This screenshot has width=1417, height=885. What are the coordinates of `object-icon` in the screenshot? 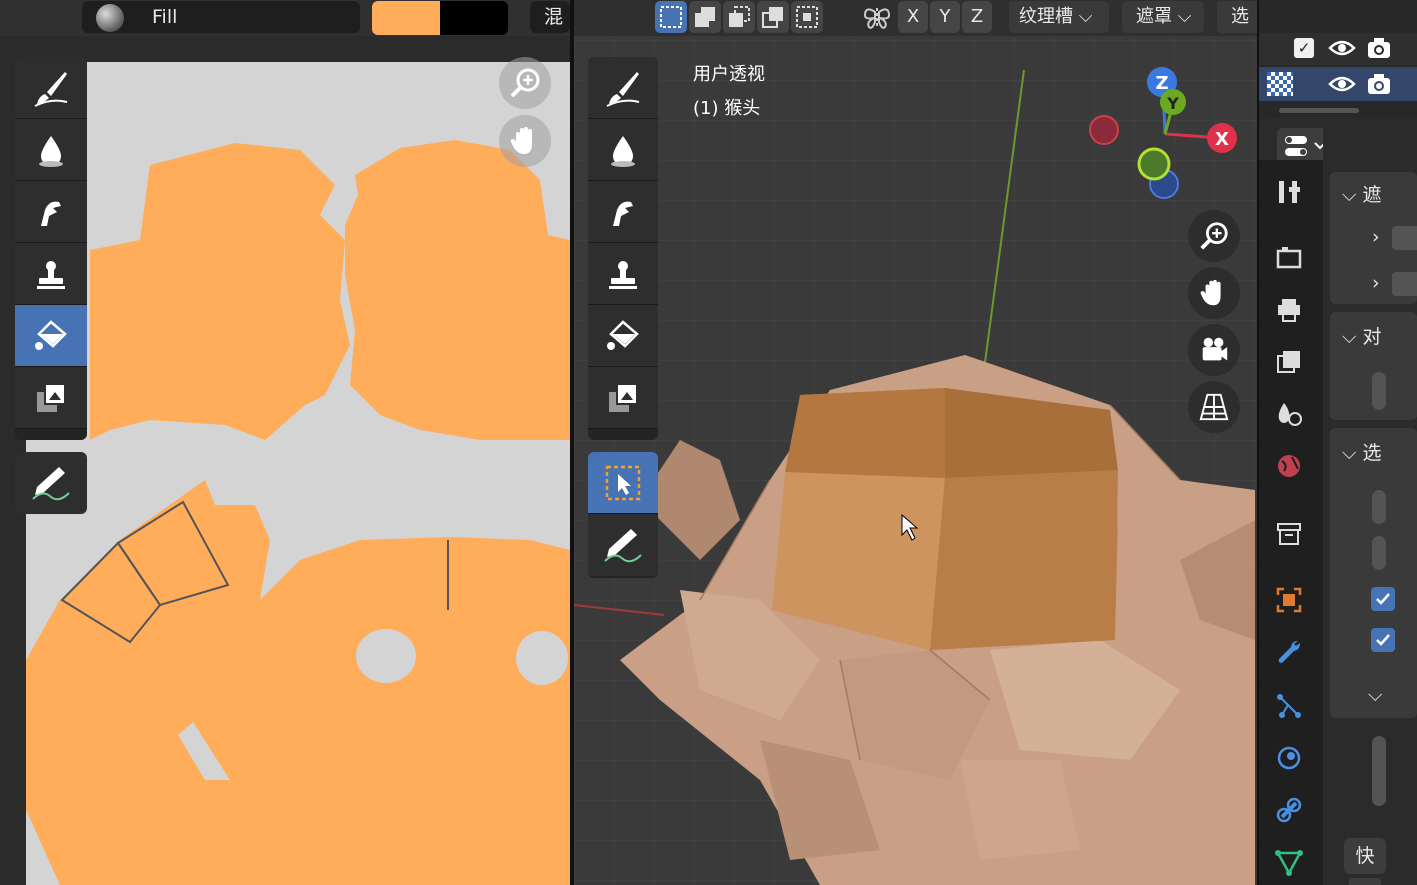 It's located at (1289, 600).